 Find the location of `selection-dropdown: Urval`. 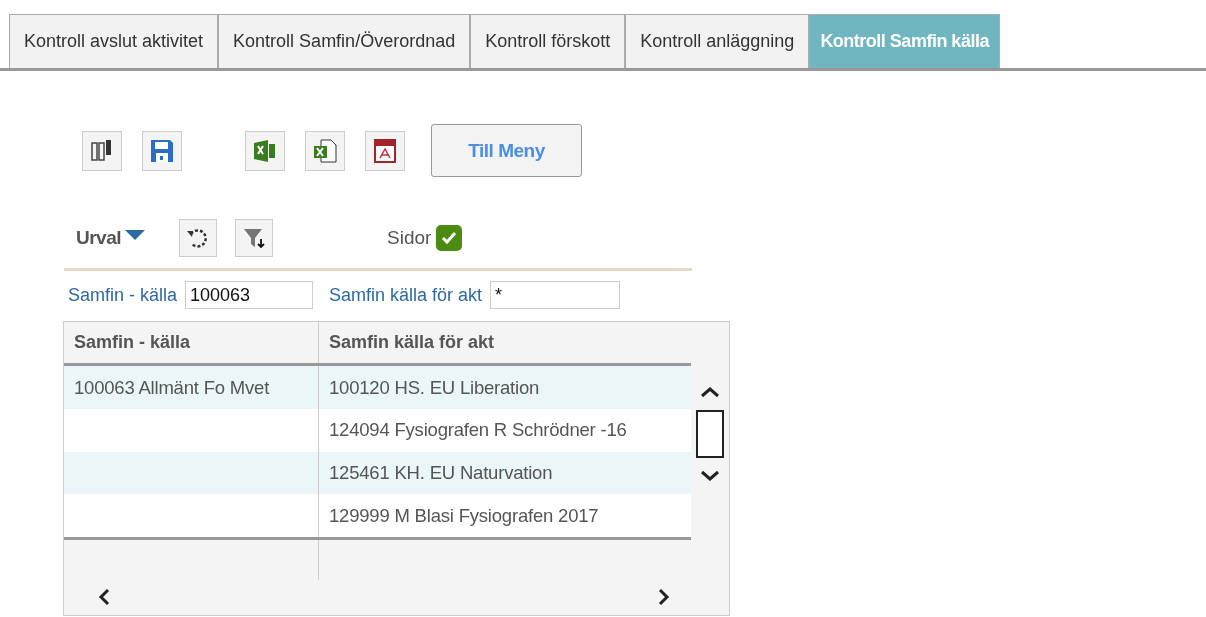

selection-dropdown: Urval is located at coordinates (111, 238).